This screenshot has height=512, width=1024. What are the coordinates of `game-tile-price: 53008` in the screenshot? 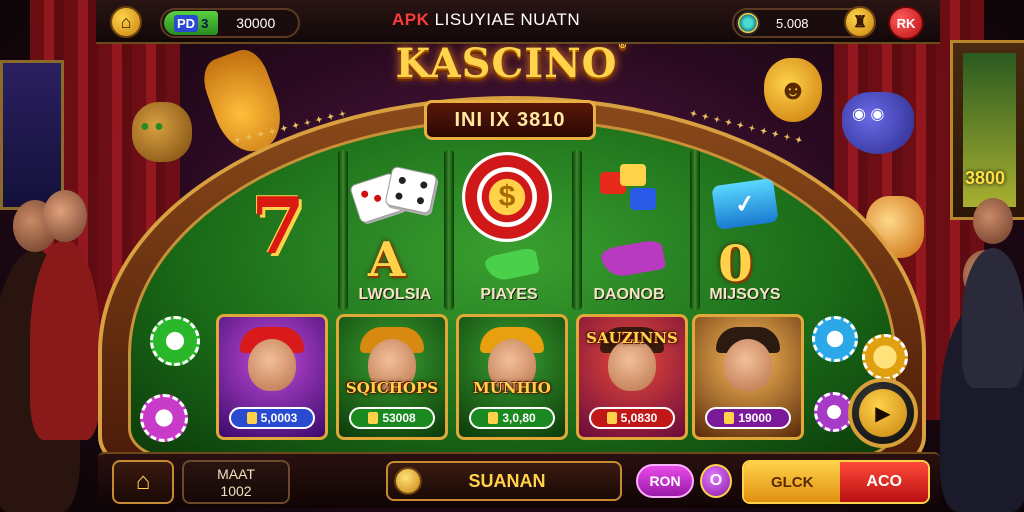 It's located at (392, 418).